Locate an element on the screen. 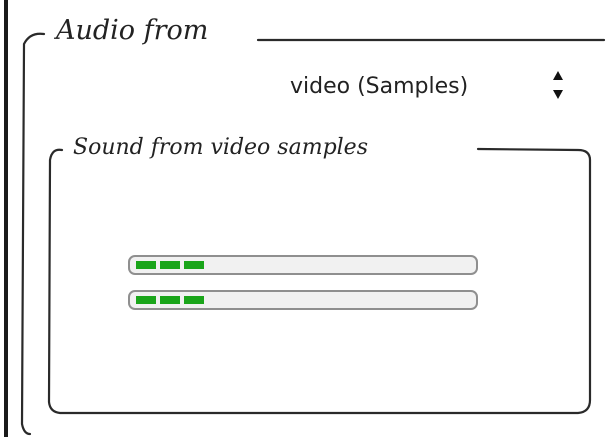  audio-source-selected-value: video (Samples) is located at coordinates (379, 86).